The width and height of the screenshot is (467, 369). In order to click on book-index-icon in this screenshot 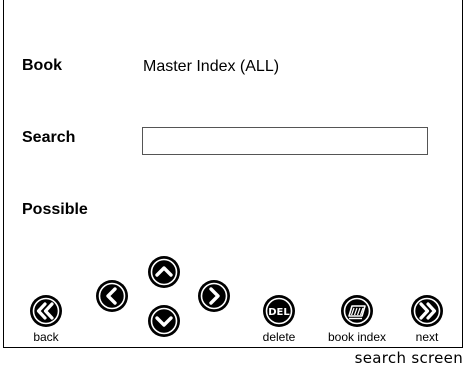, I will do `click(357, 311)`.